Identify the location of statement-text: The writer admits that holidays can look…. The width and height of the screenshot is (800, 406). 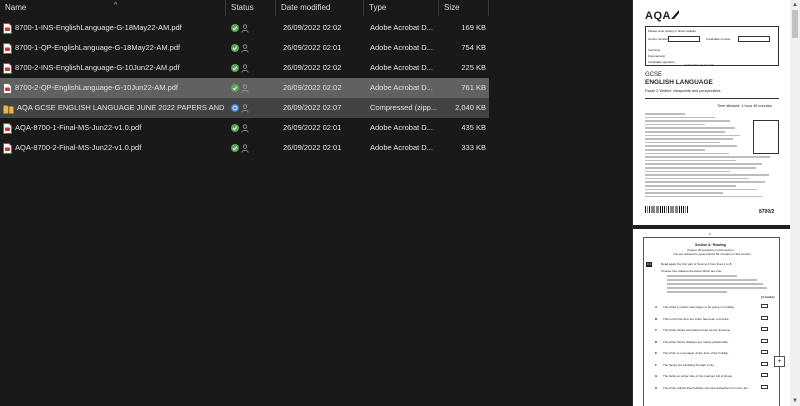
(706, 387).